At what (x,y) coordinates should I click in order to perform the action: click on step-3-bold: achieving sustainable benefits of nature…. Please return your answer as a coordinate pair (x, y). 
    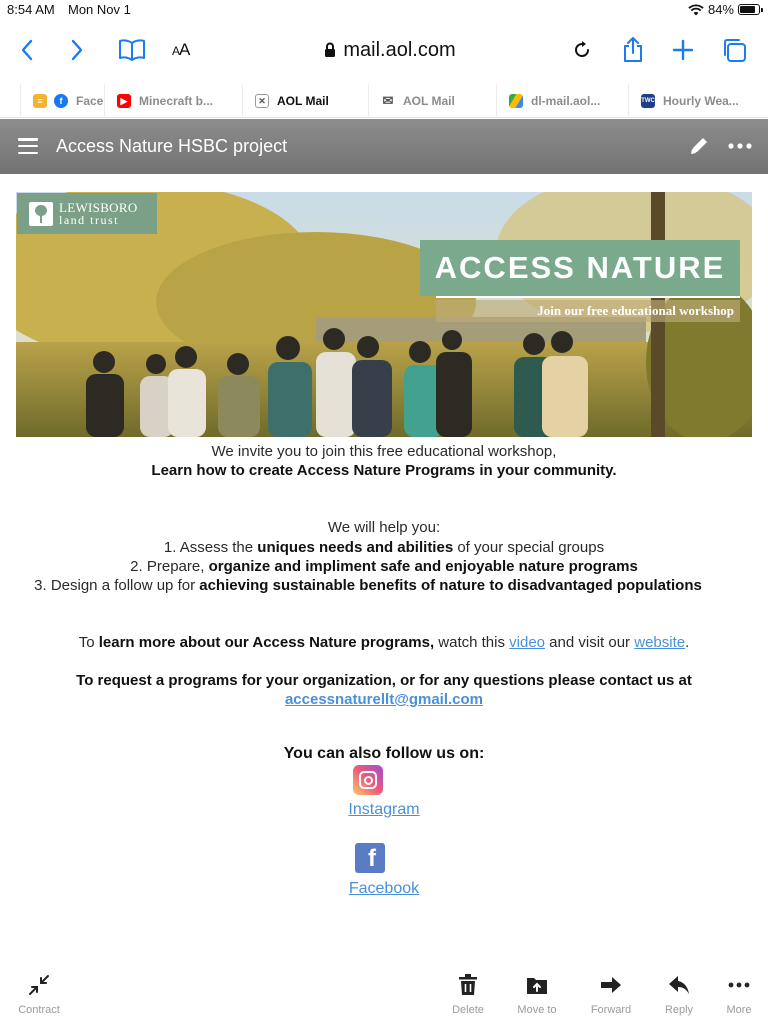
    Looking at the image, I should click on (450, 585).